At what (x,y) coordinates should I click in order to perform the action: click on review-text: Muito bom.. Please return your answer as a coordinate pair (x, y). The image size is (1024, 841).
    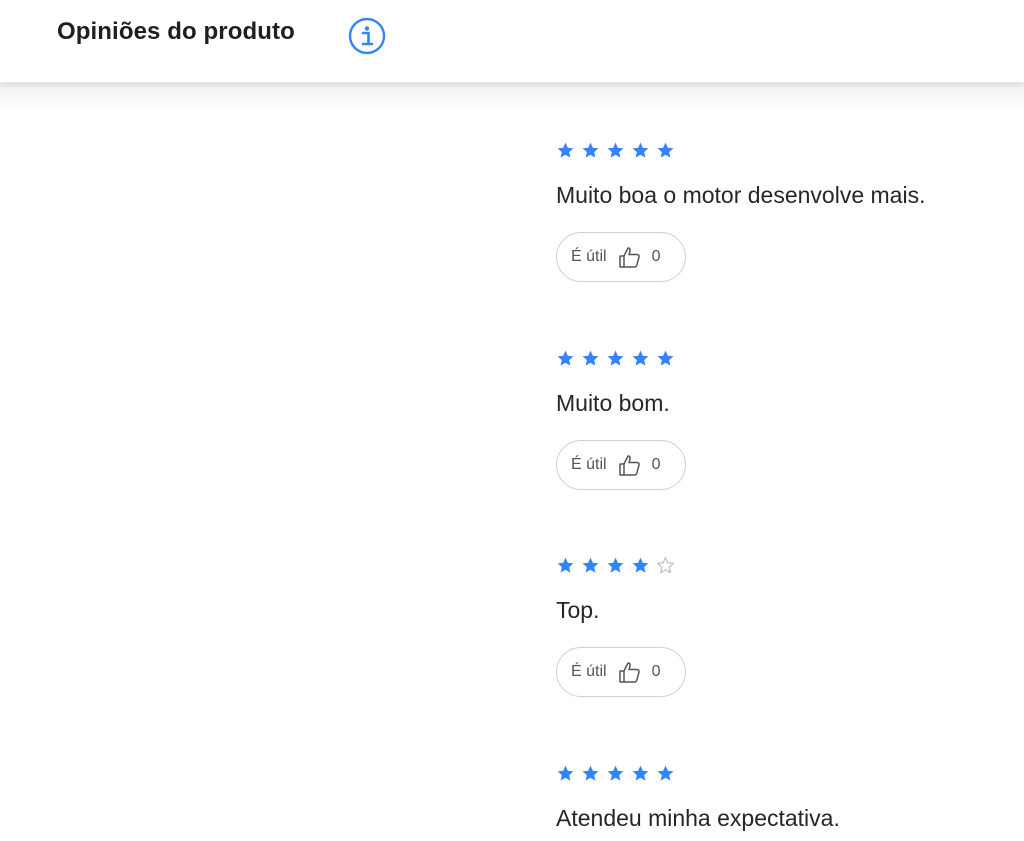
    Looking at the image, I should click on (613, 403).